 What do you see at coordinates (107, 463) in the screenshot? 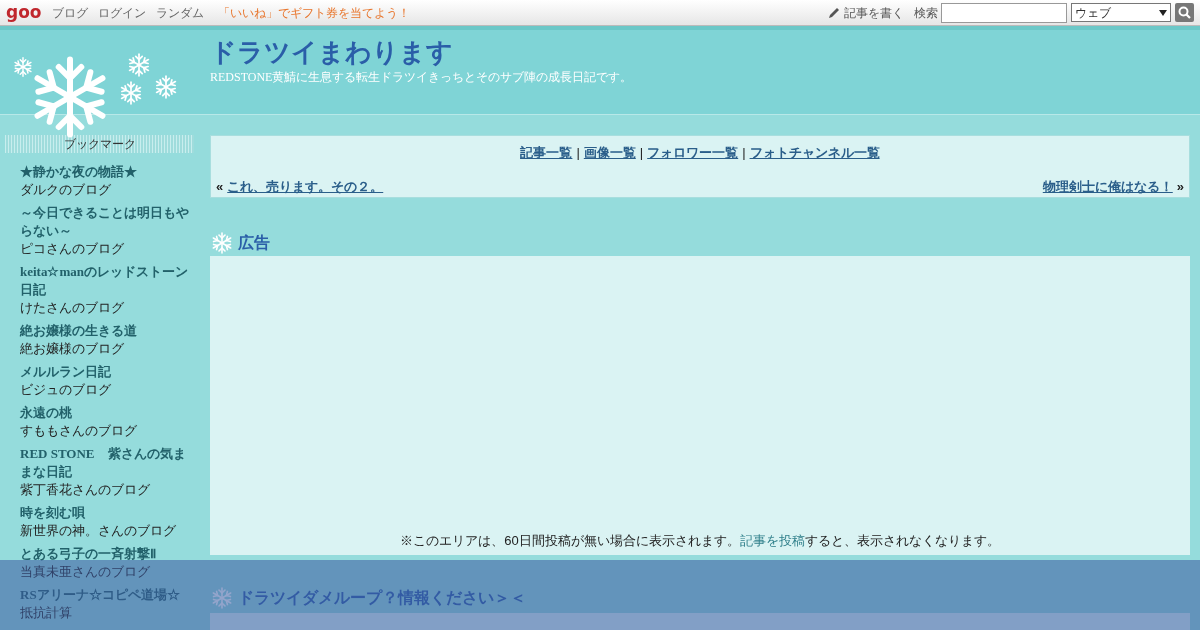
I see `bookmark-link: RED STONE 紫さんの気ままな日記` at bounding box center [107, 463].